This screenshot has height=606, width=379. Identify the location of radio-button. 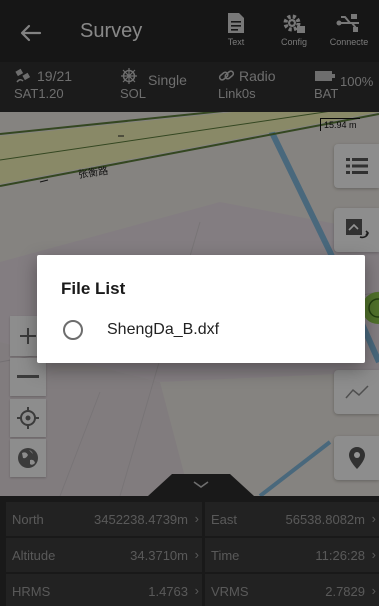
(73, 330).